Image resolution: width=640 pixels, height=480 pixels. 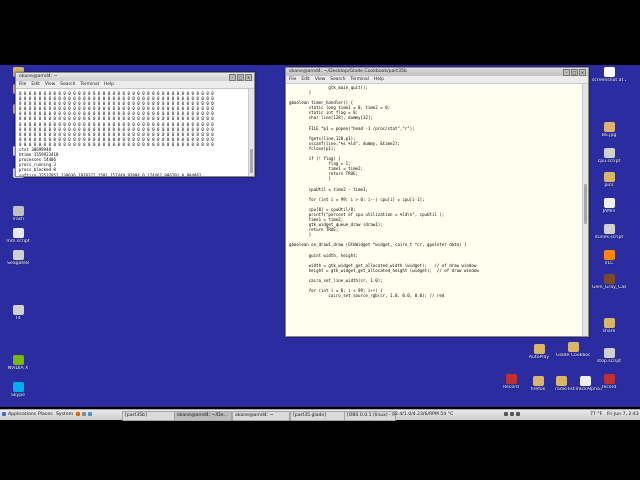 What do you see at coordinates (585, 381) in the screenshot?
I see `document-icon` at bounding box center [585, 381].